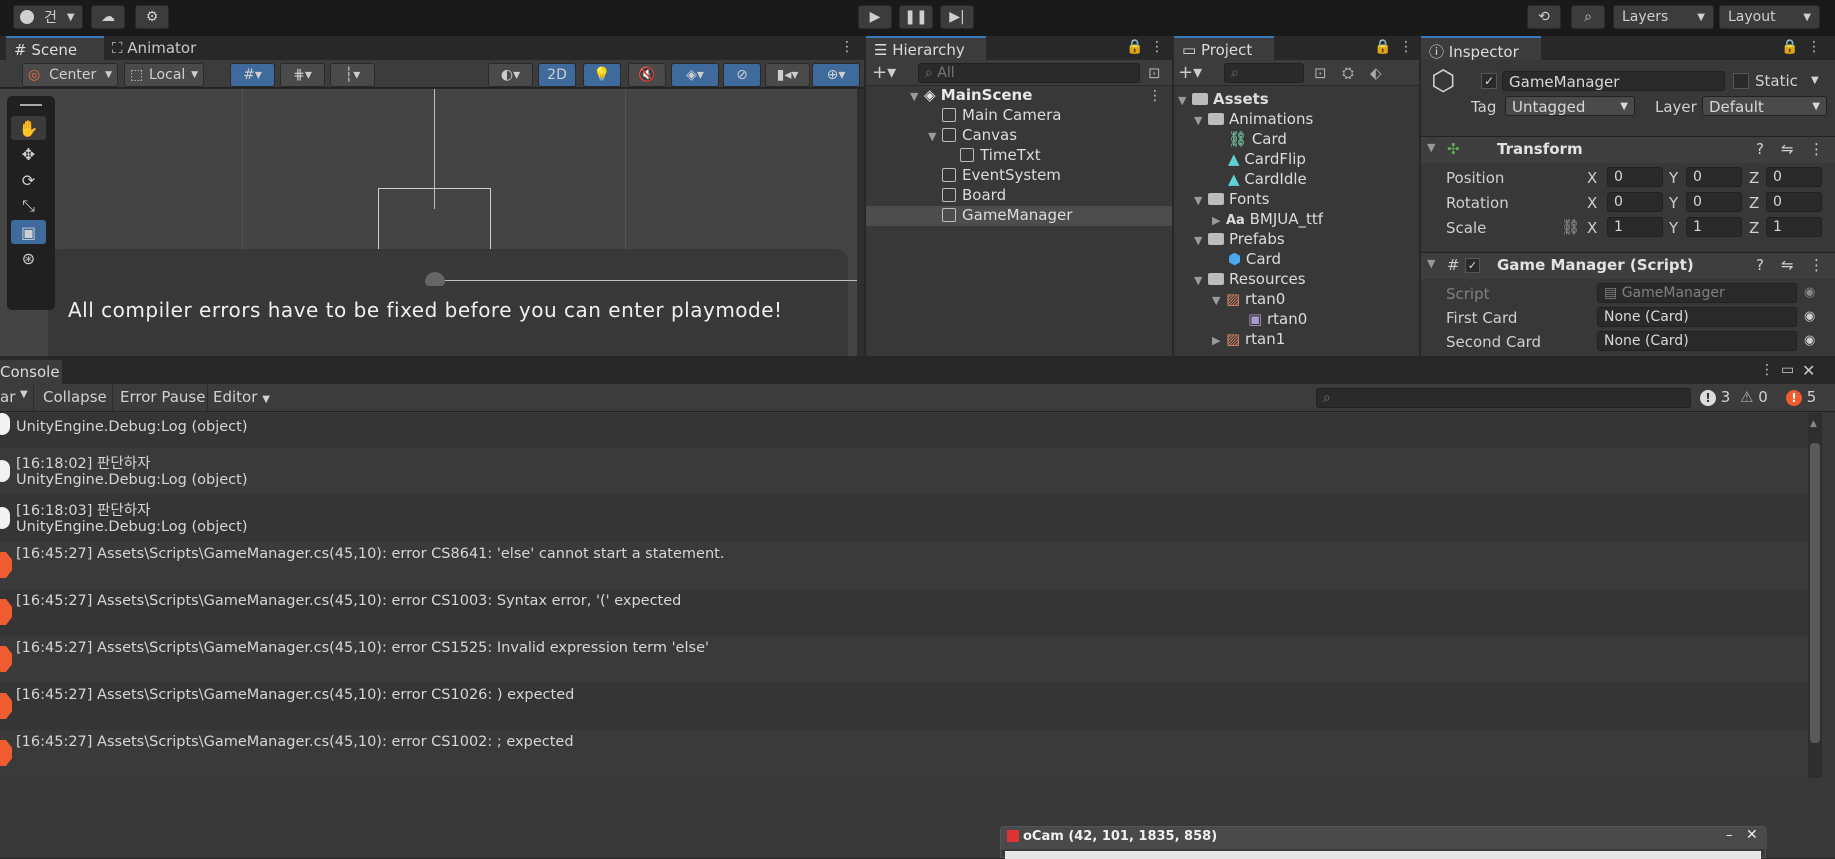  I want to click on grid-snap-button: #▾, so click(252, 75).